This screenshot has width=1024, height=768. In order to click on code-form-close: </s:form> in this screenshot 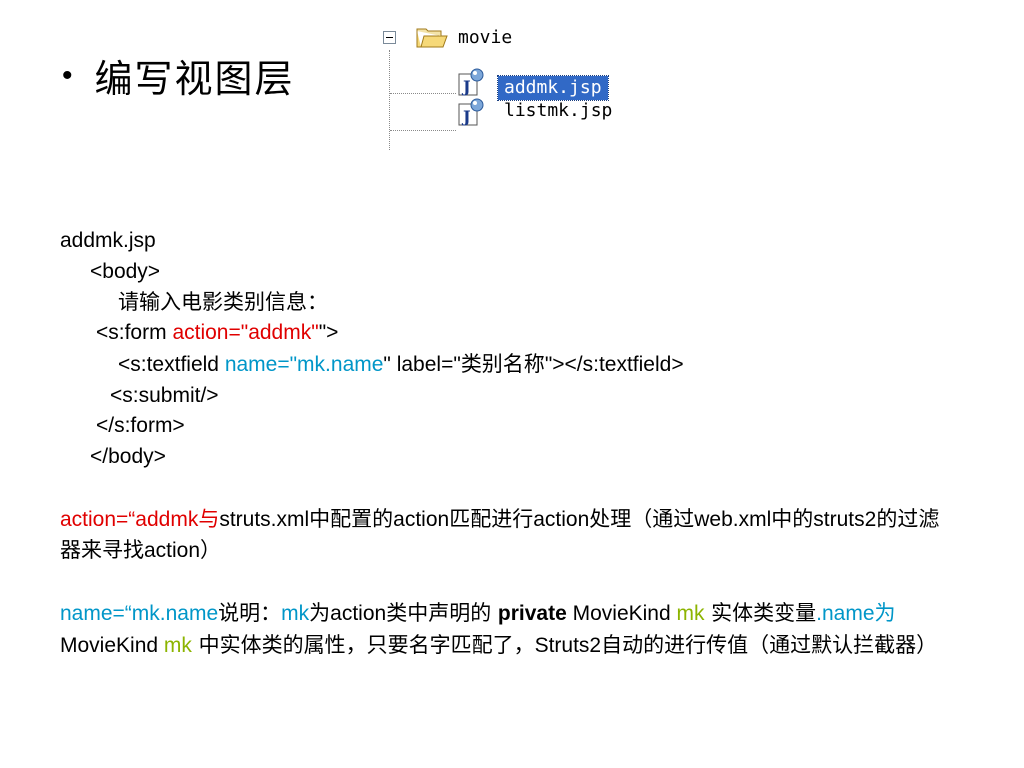, I will do `click(140, 426)`.